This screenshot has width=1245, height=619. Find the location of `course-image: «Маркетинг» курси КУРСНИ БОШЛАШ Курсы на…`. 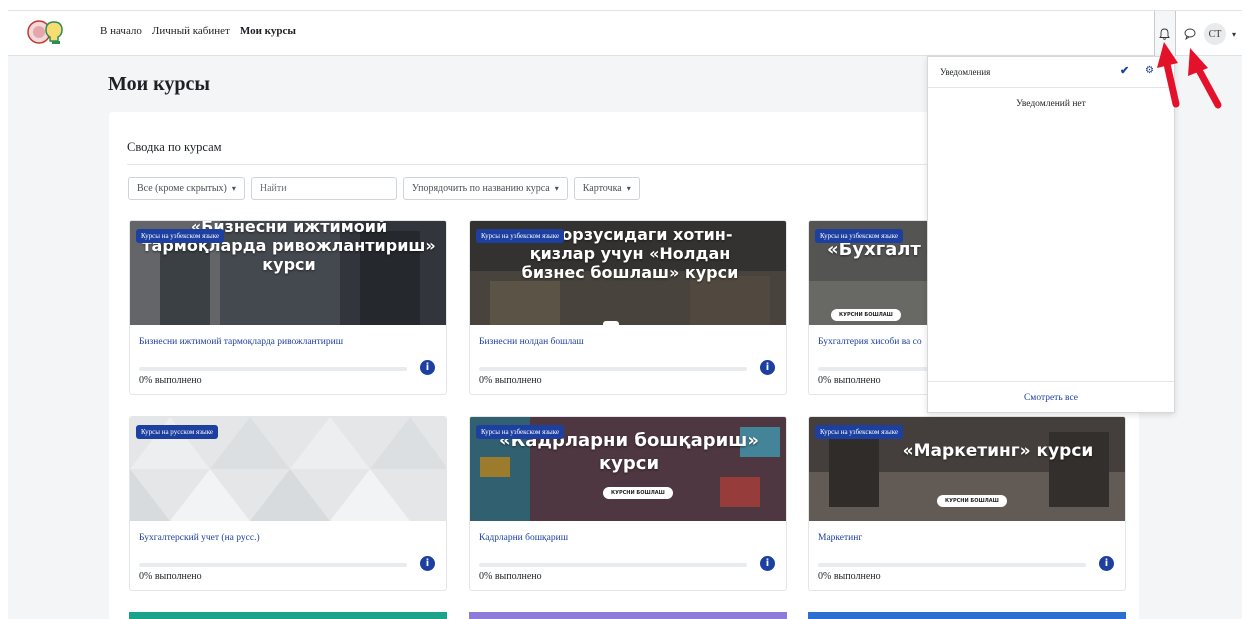

course-image: «Маркетинг» курси КУРСНИ БОШЛАШ Курсы на… is located at coordinates (967, 469).